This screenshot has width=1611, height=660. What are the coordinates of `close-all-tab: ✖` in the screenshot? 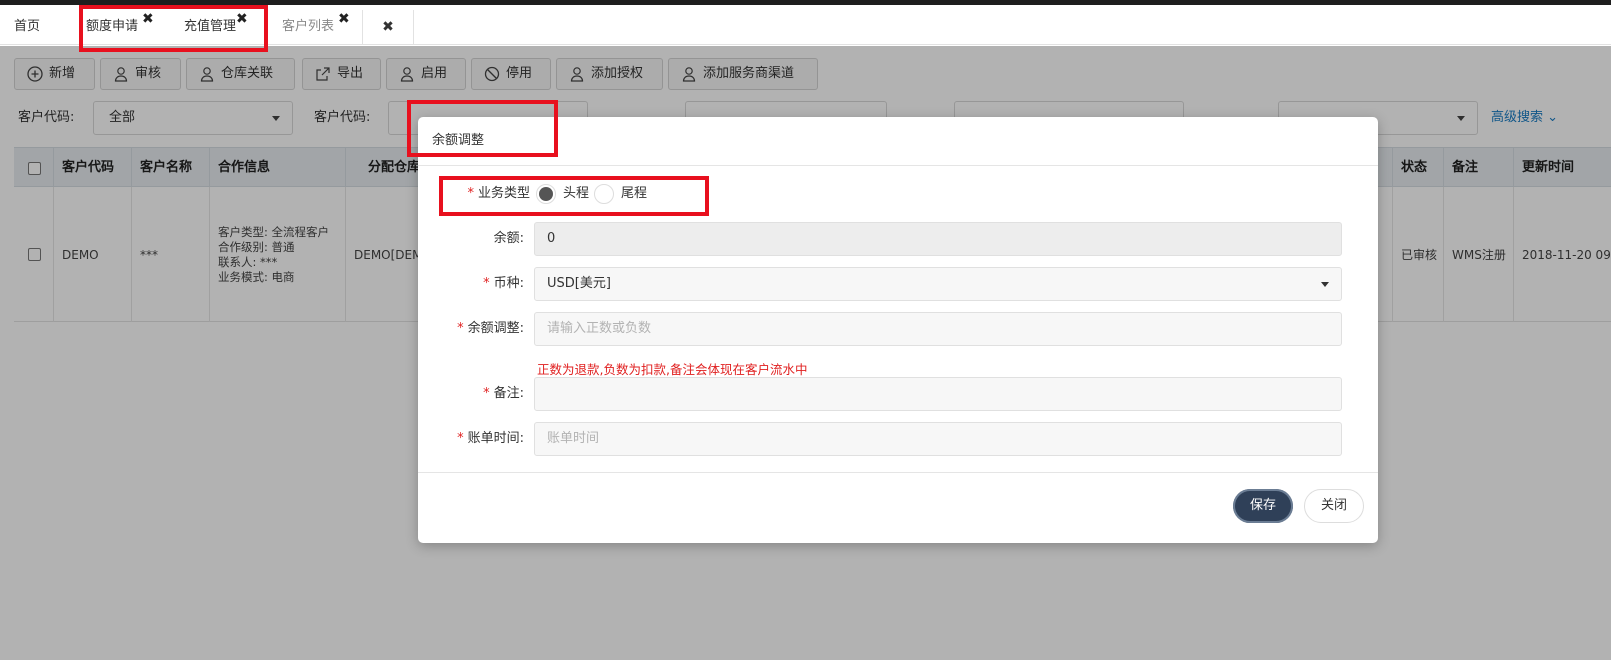 It's located at (388, 27).